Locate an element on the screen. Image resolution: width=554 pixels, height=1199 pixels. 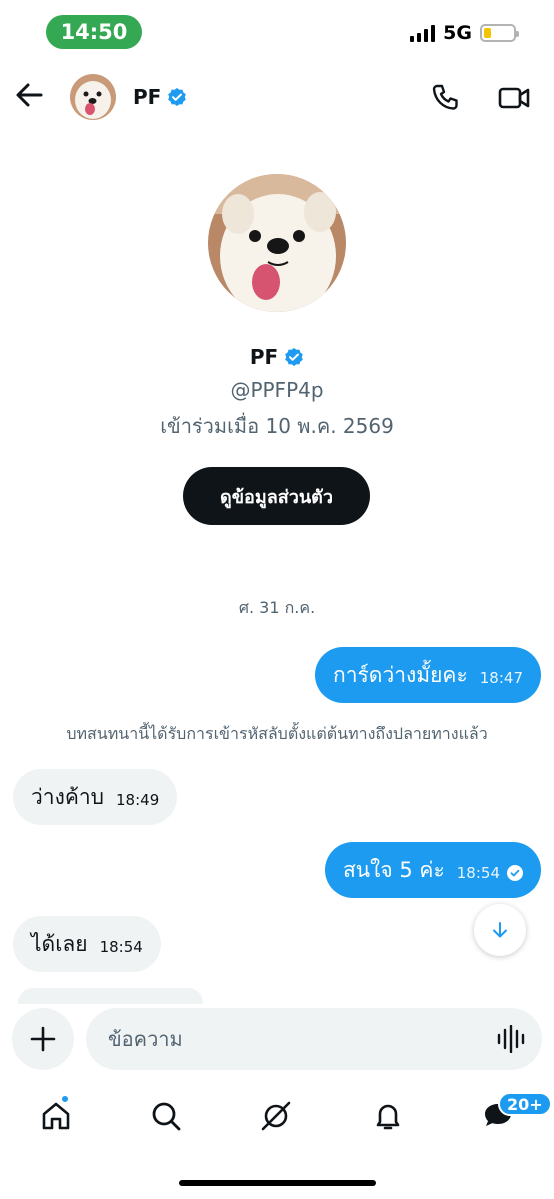
message-time: 18:49 is located at coordinates (138, 800).